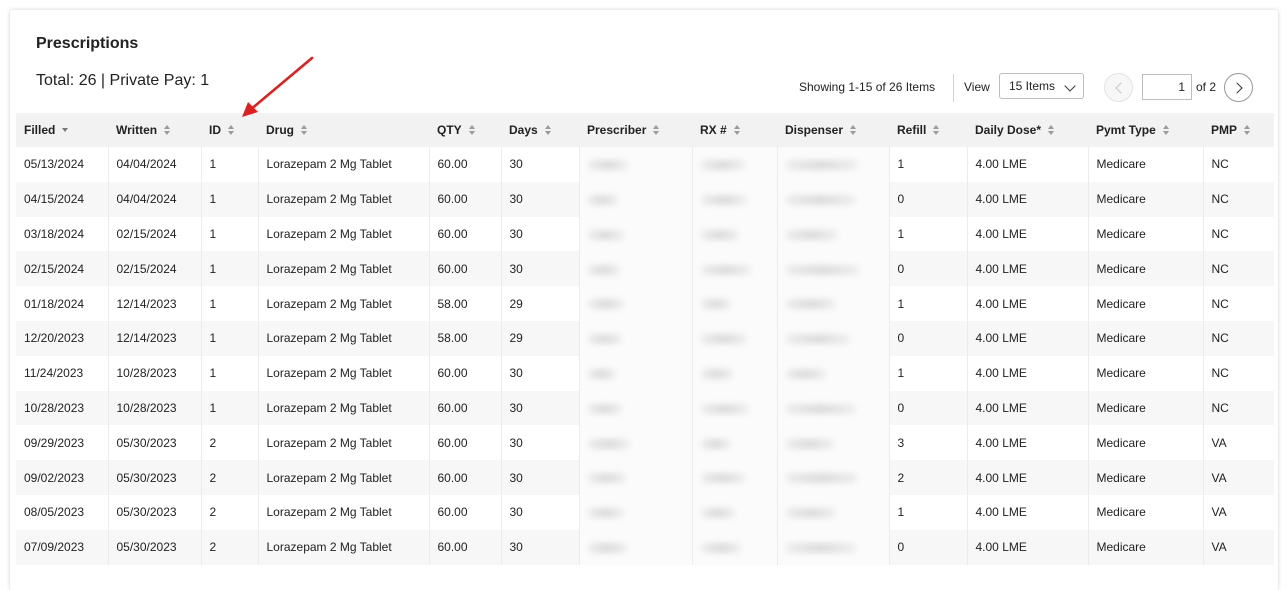  What do you see at coordinates (155, 199) in the screenshot?
I see `cell-written: 04/04/2024` at bounding box center [155, 199].